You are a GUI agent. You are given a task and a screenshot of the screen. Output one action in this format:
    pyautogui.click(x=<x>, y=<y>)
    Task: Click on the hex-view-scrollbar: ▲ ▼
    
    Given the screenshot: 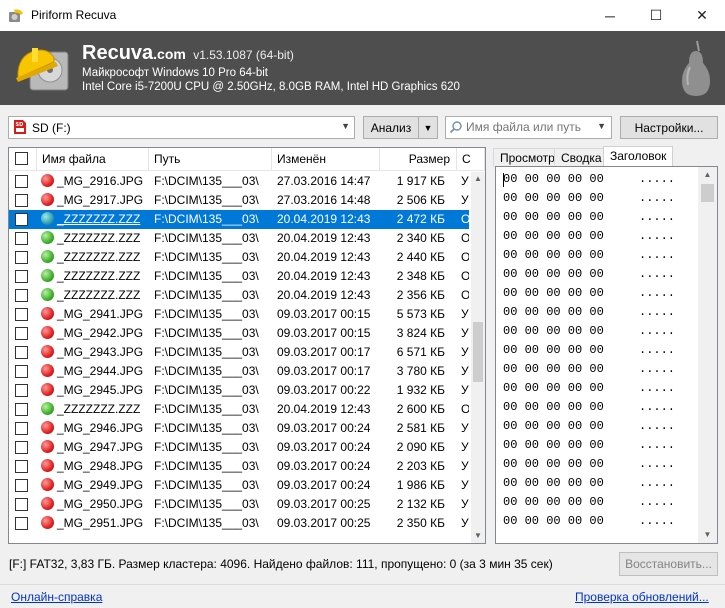 What is the action you would take?
    pyautogui.click(x=707, y=355)
    